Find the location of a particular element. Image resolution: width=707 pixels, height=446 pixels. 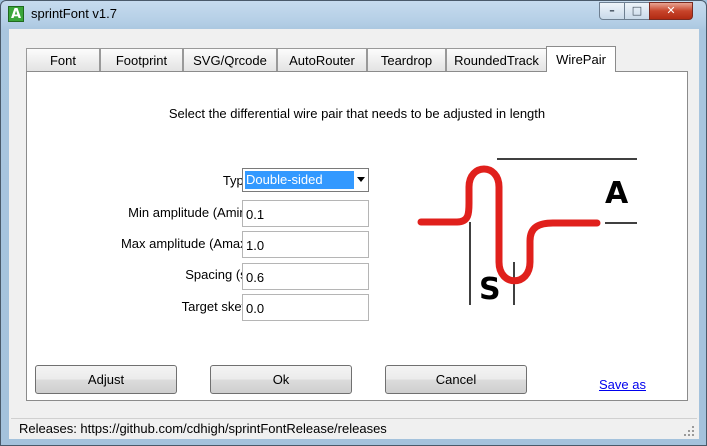

trace-path is located at coordinates (509, 225).